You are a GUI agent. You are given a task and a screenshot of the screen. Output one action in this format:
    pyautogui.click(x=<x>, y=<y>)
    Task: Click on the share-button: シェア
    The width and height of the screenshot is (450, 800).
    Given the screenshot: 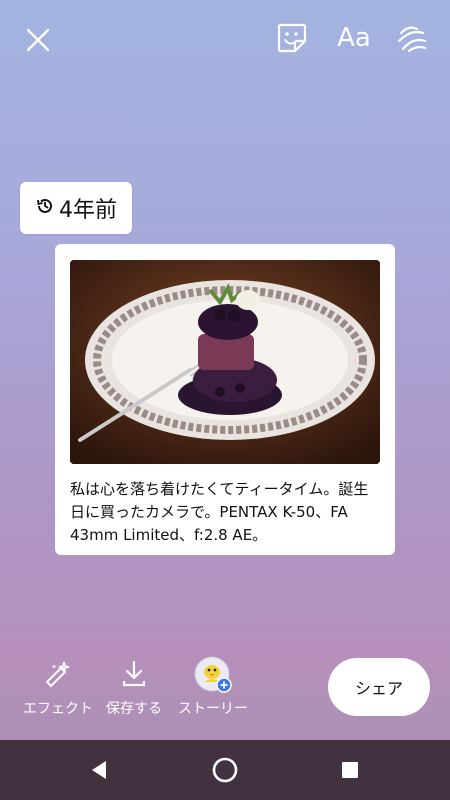 What is the action you would take?
    pyautogui.click(x=379, y=687)
    